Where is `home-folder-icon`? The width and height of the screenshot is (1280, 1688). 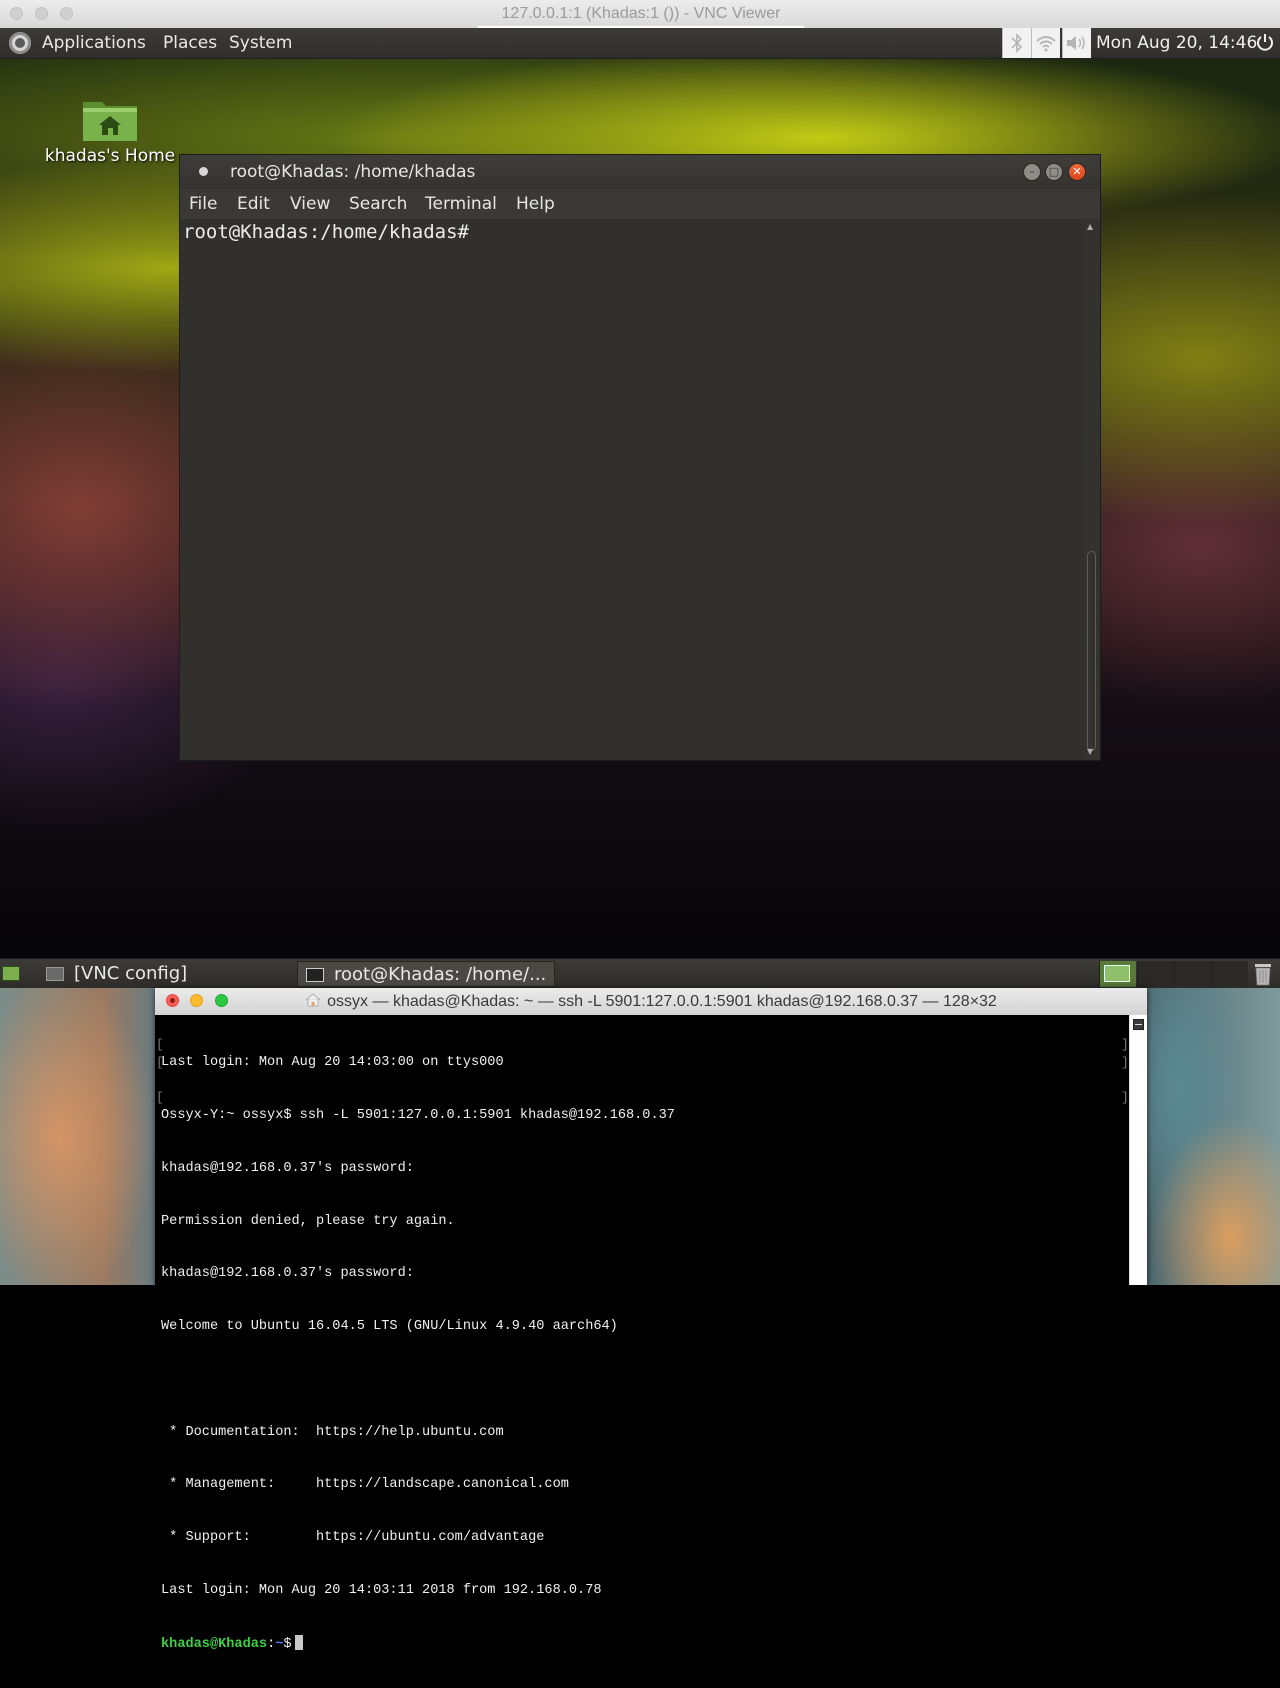 home-folder-icon is located at coordinates (110, 121).